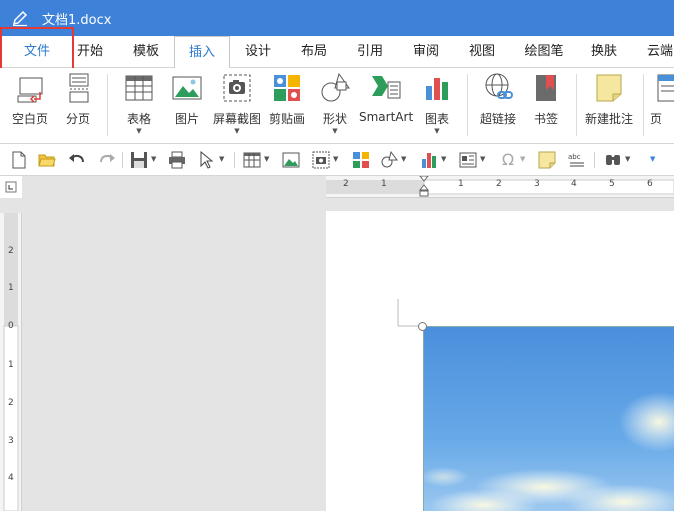 Image resolution: width=674 pixels, height=511 pixels. I want to click on more-icon: ▼, so click(652, 159).